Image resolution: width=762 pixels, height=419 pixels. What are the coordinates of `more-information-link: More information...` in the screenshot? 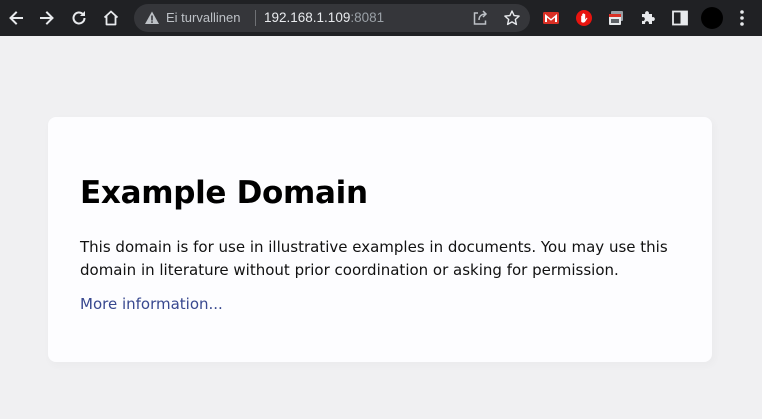 It's located at (151, 304).